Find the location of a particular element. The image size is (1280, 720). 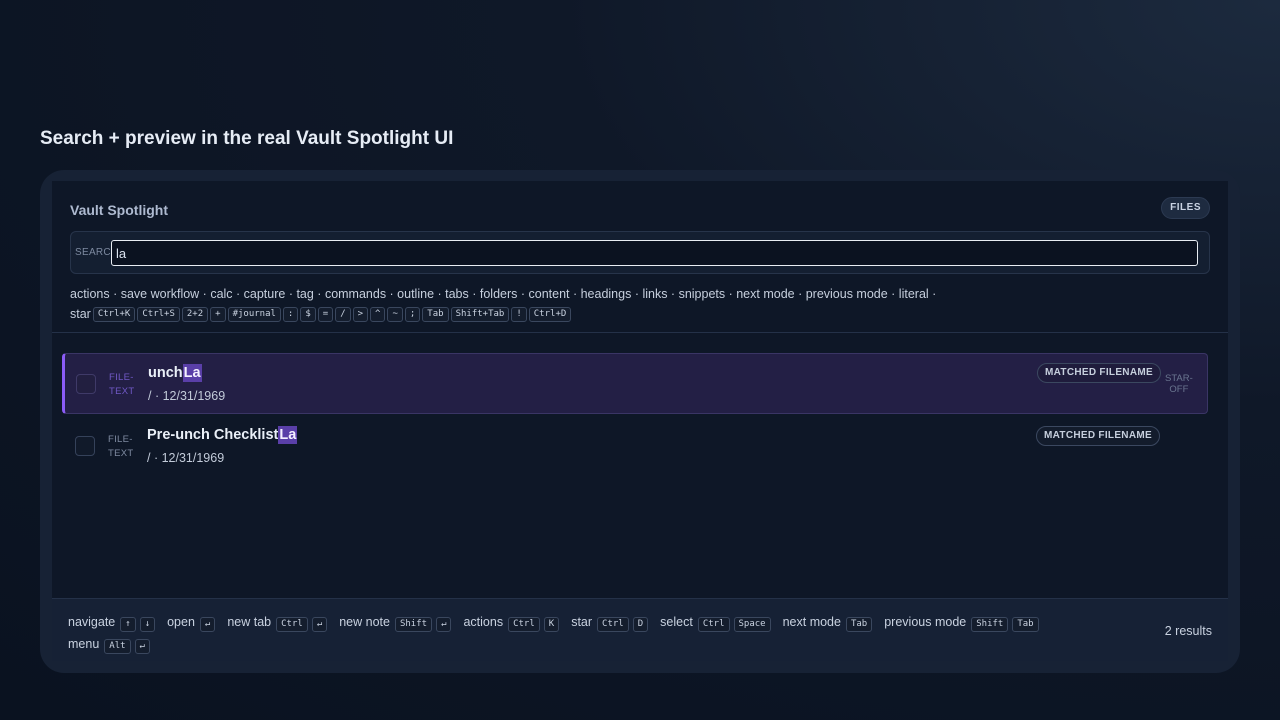

hint-key: ~ is located at coordinates (395, 314).